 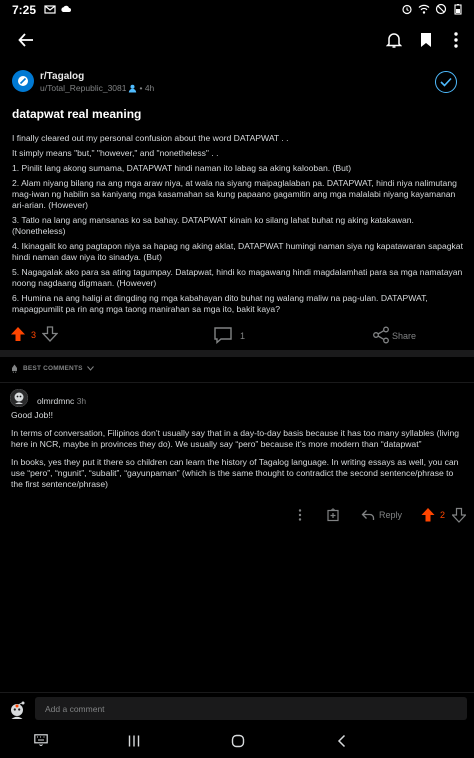 I want to click on comment-paragraph: Good Job!!, so click(x=32, y=415).